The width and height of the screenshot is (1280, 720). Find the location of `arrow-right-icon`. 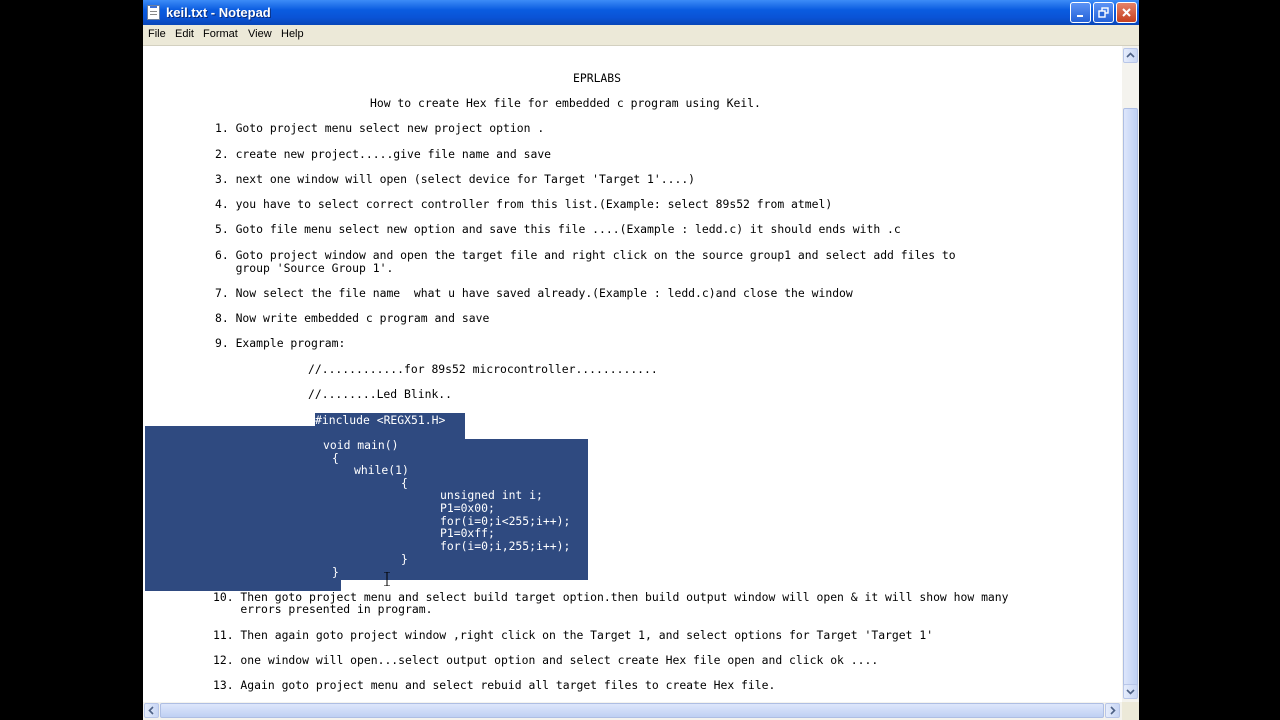

arrow-right-icon is located at coordinates (1113, 710).